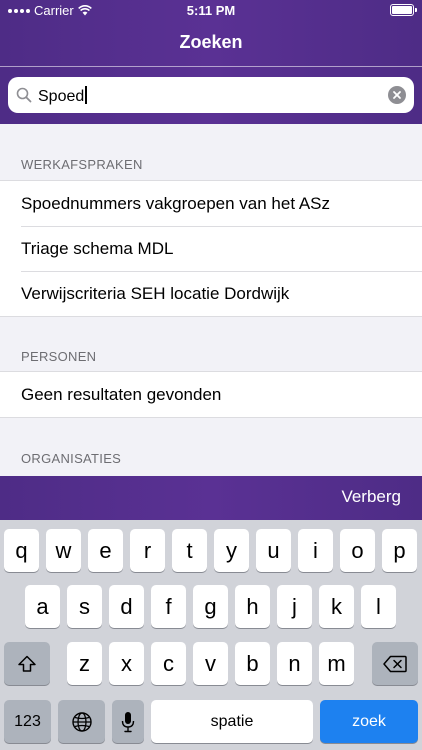 Image resolution: width=422 pixels, height=750 pixels. Describe the element at coordinates (369, 721) in the screenshot. I see `search-return-key: zoek` at that location.